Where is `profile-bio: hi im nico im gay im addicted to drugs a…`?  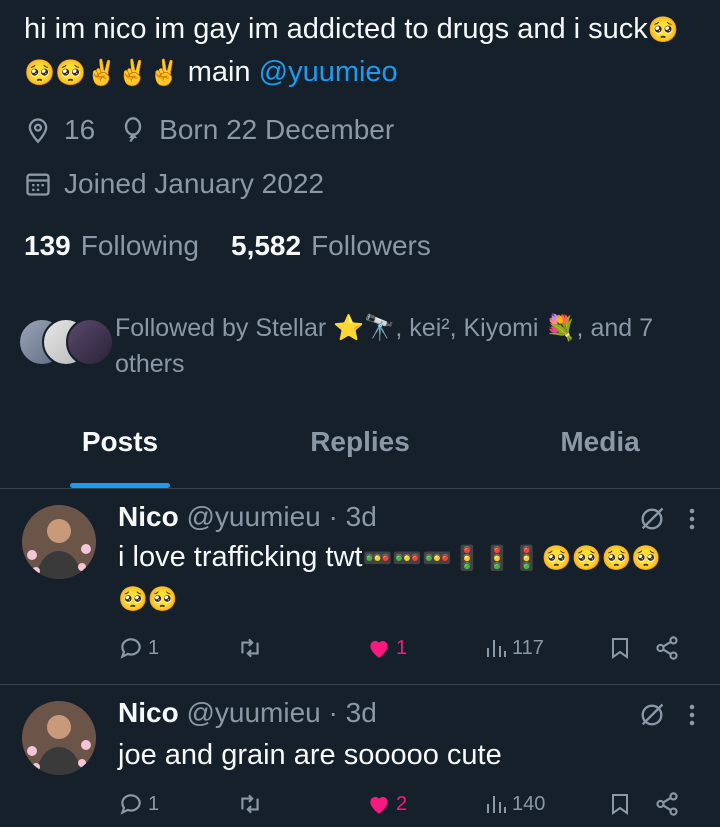
profile-bio: hi im nico im gay im addicted to drugs a… is located at coordinates (364, 51).